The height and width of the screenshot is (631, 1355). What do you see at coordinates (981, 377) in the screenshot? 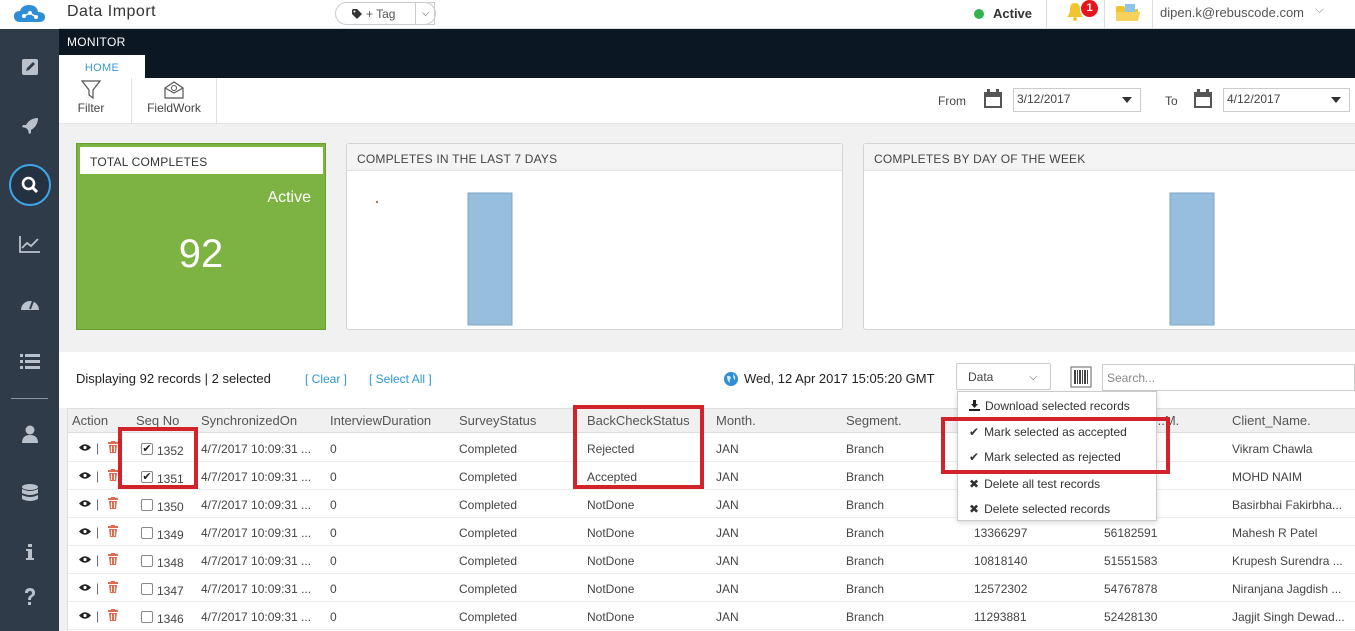
I see `data-select-value: Data` at bounding box center [981, 377].